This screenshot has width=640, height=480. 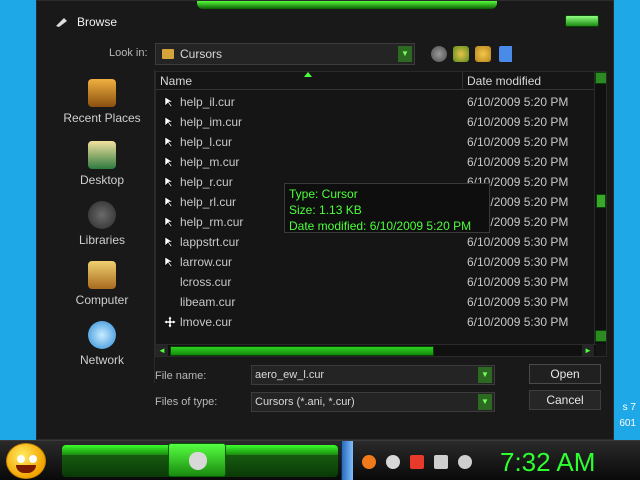 I want to click on cancel-button: Cancel, so click(x=565, y=400).